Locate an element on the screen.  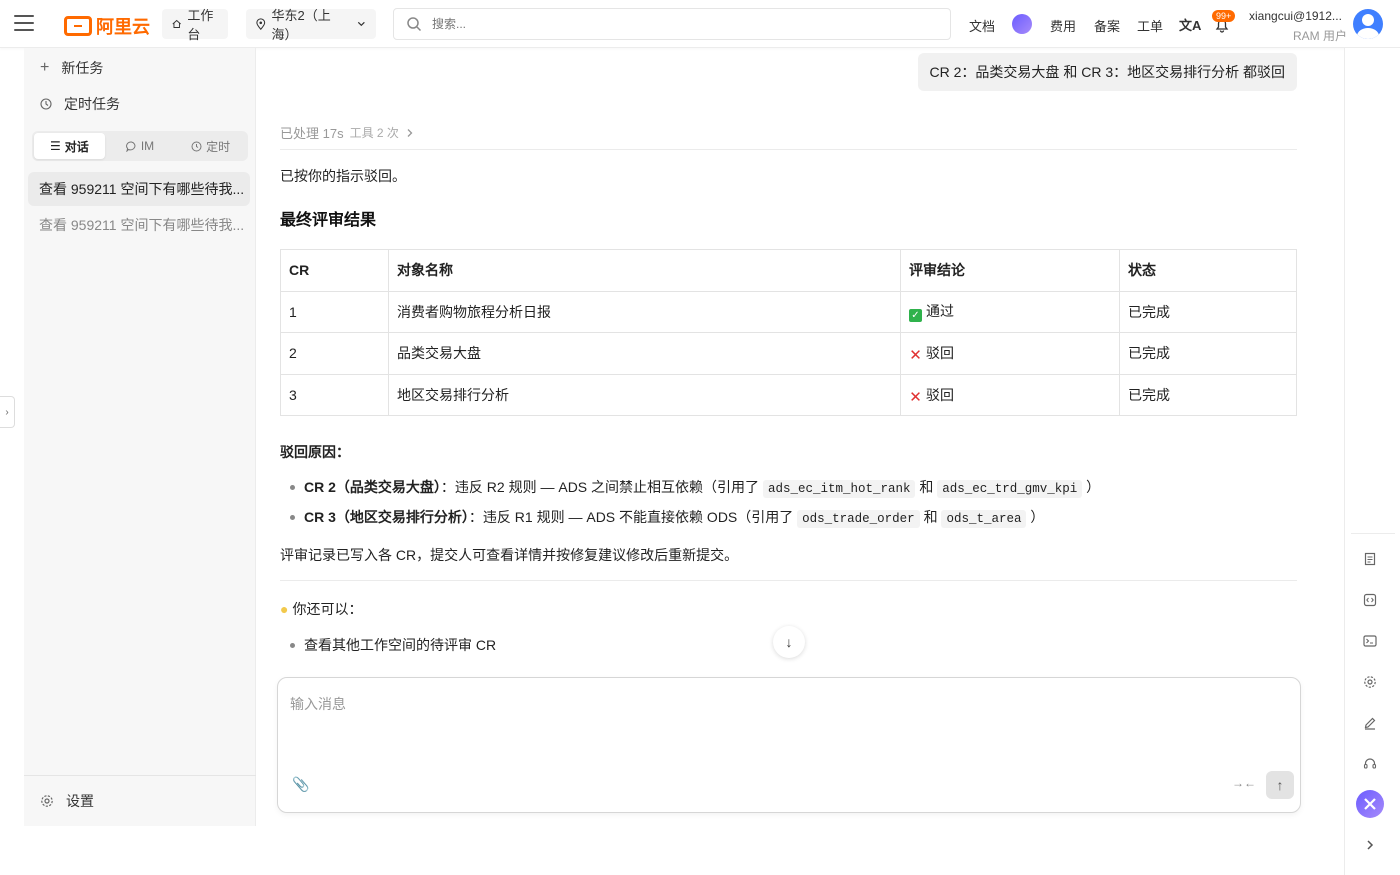
arrow-up-icon: ↑ is located at coordinates (1280, 785).